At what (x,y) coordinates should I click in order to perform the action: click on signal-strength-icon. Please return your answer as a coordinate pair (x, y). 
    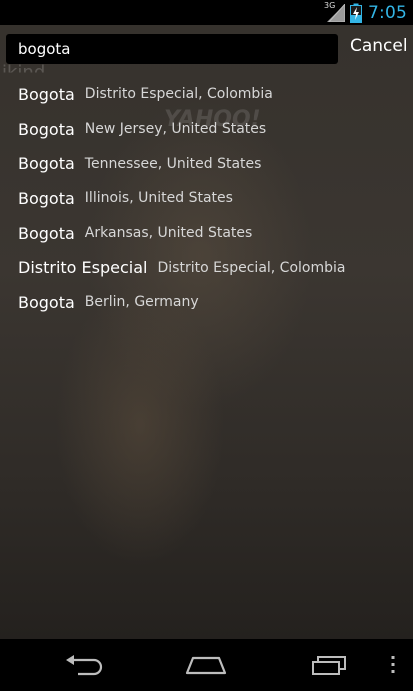
    Looking at the image, I should click on (336, 12).